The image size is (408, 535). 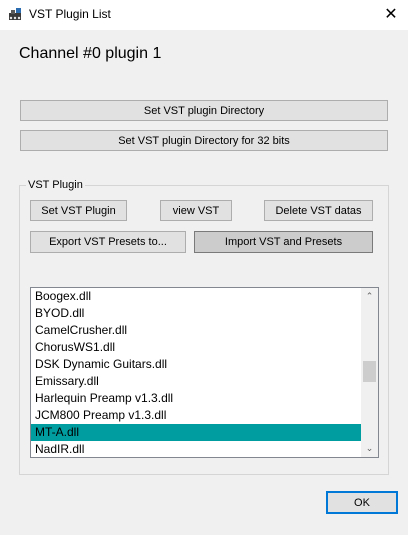 What do you see at coordinates (204, 15) in the screenshot?
I see `title-bar: VST Plugin List ✕` at bounding box center [204, 15].